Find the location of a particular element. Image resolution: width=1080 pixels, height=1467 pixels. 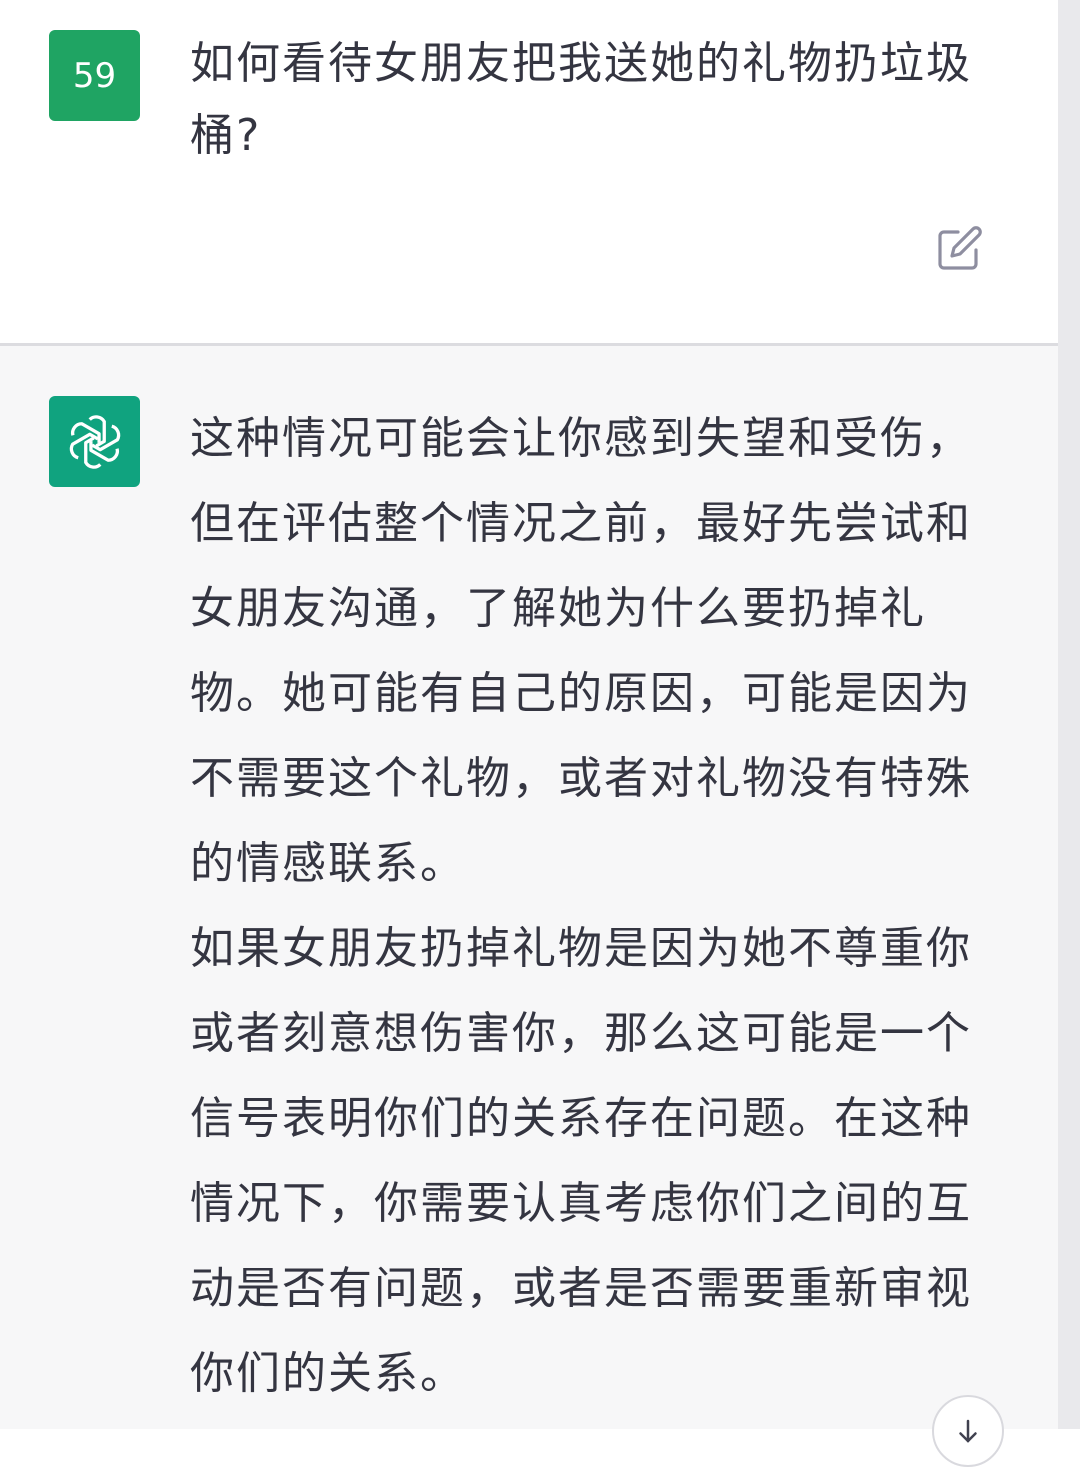

edit-icon is located at coordinates (960, 248).